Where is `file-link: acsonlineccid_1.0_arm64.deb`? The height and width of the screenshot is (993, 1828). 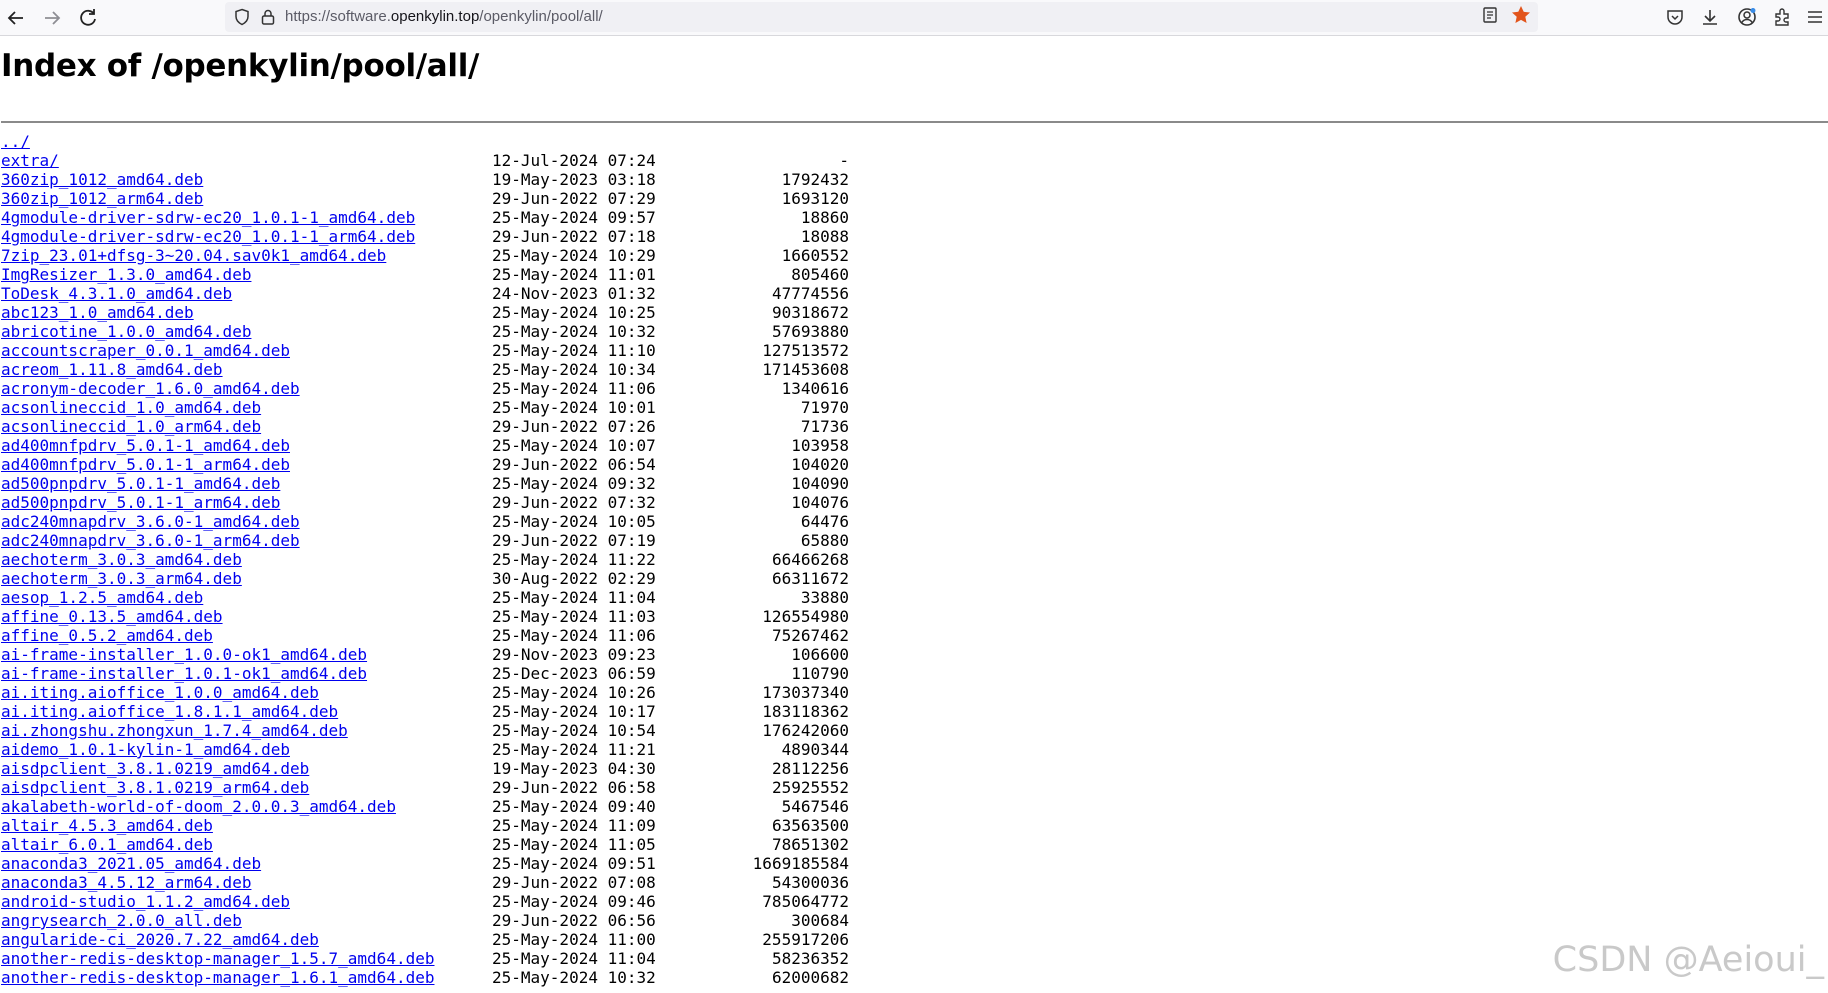 file-link: acsonlineccid_1.0_arm64.deb is located at coordinates (131, 426).